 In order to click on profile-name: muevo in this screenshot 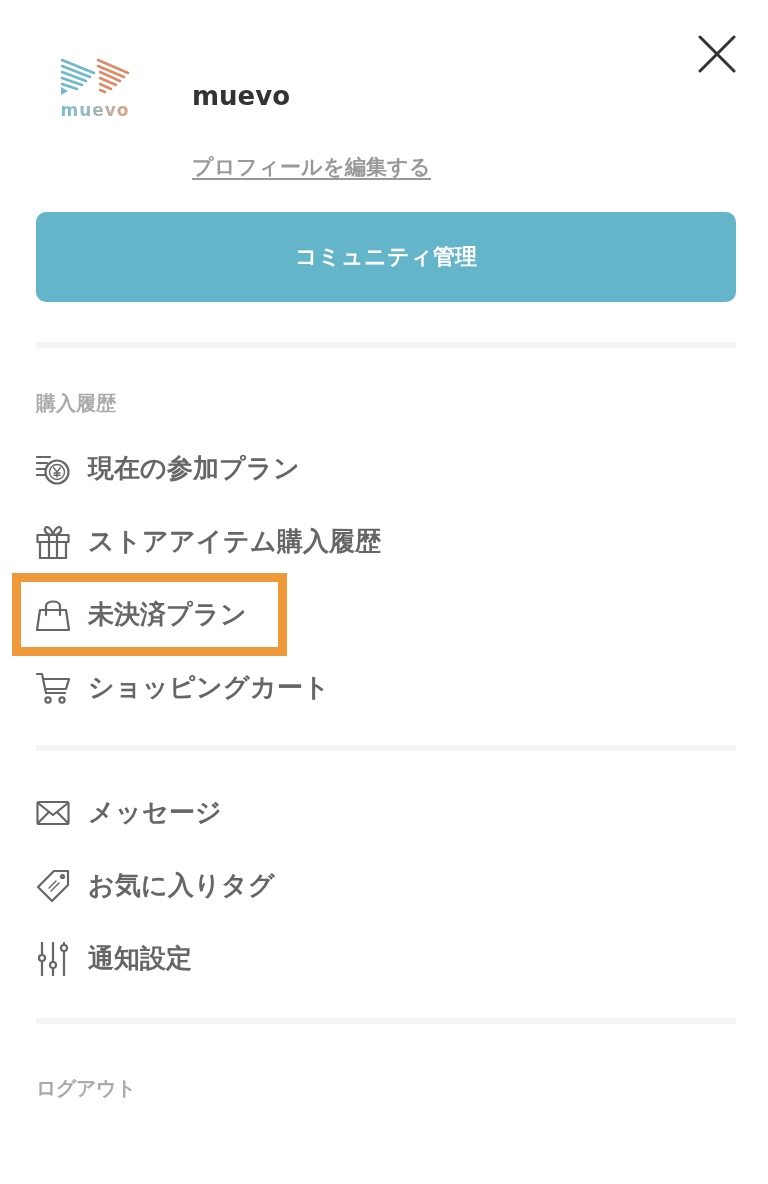, I will do `click(241, 96)`.